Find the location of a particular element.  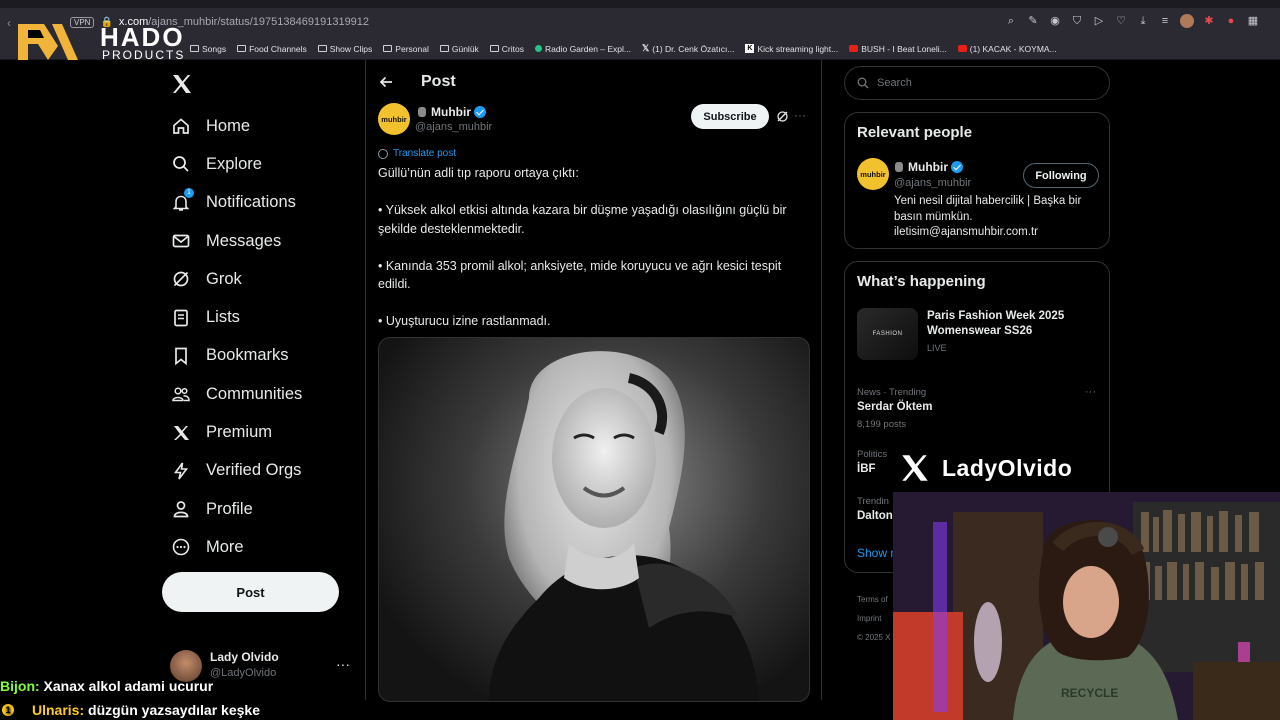

chat-message: Bijon: Xanax alkol adami ucurur is located at coordinates (130, 686).